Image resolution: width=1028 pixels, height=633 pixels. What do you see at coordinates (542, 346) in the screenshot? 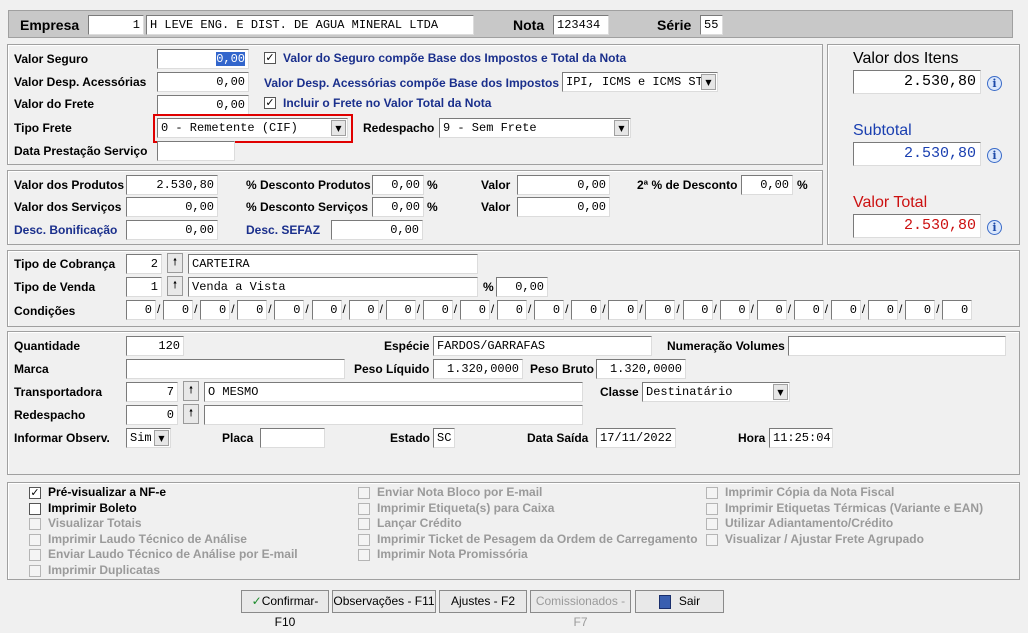
I see `especie-field: FARDOS/GARRAFAS` at bounding box center [542, 346].